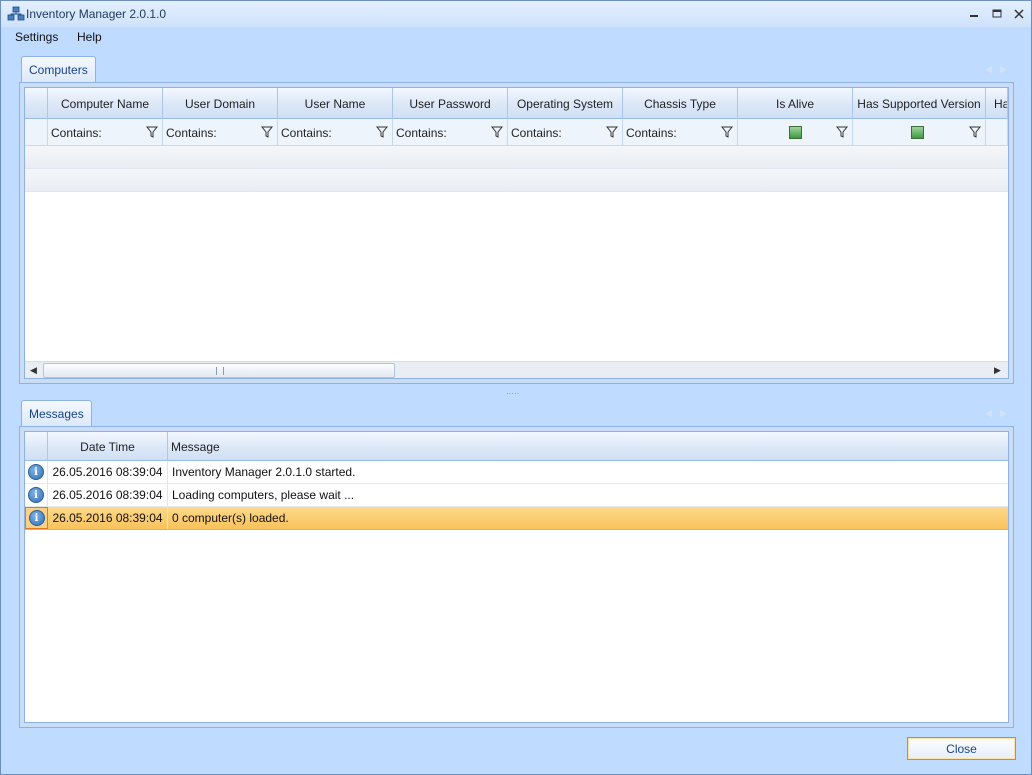 This screenshot has width=1032, height=775. What do you see at coordinates (220, 103) in the screenshot?
I see `column-header-user-domain: User Domain` at bounding box center [220, 103].